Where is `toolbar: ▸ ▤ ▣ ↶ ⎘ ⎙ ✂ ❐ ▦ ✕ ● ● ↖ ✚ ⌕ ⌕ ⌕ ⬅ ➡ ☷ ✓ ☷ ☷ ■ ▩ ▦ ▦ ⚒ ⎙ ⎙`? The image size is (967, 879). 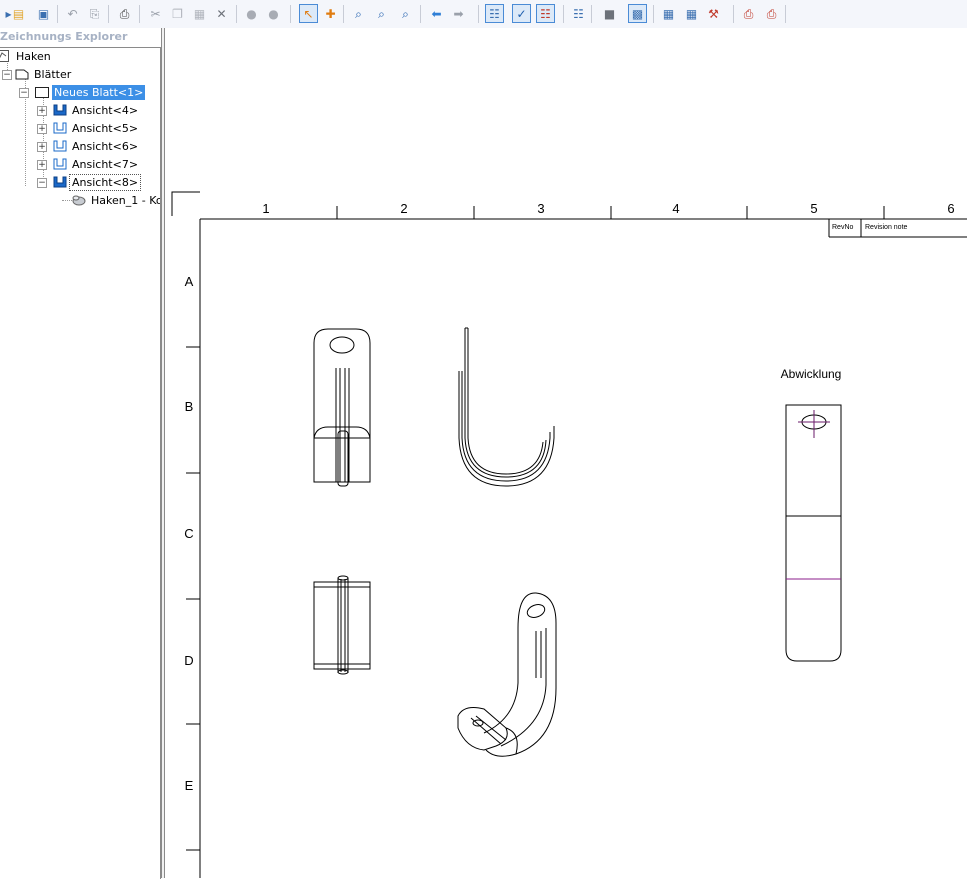 toolbar: ▸ ▤ ▣ ↶ ⎘ ⎙ ✂ ❐ ▦ ✕ ● ● ↖ ✚ ⌕ ⌕ ⌕ ⬅ ➡ ☷ ✓ ☷ ☷ ■ ▩ ▦ ▦ ⚒ ⎙ ⎙ is located at coordinates (483, 14).